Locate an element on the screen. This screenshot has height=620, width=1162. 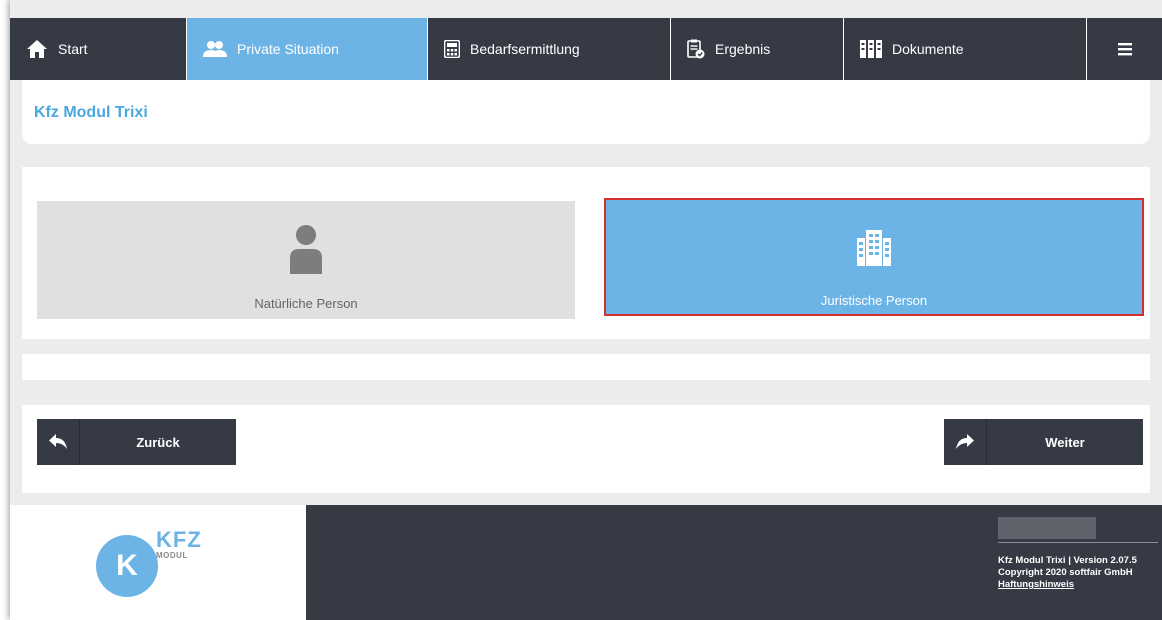
nav-item-label: Dokumente is located at coordinates (928, 49).